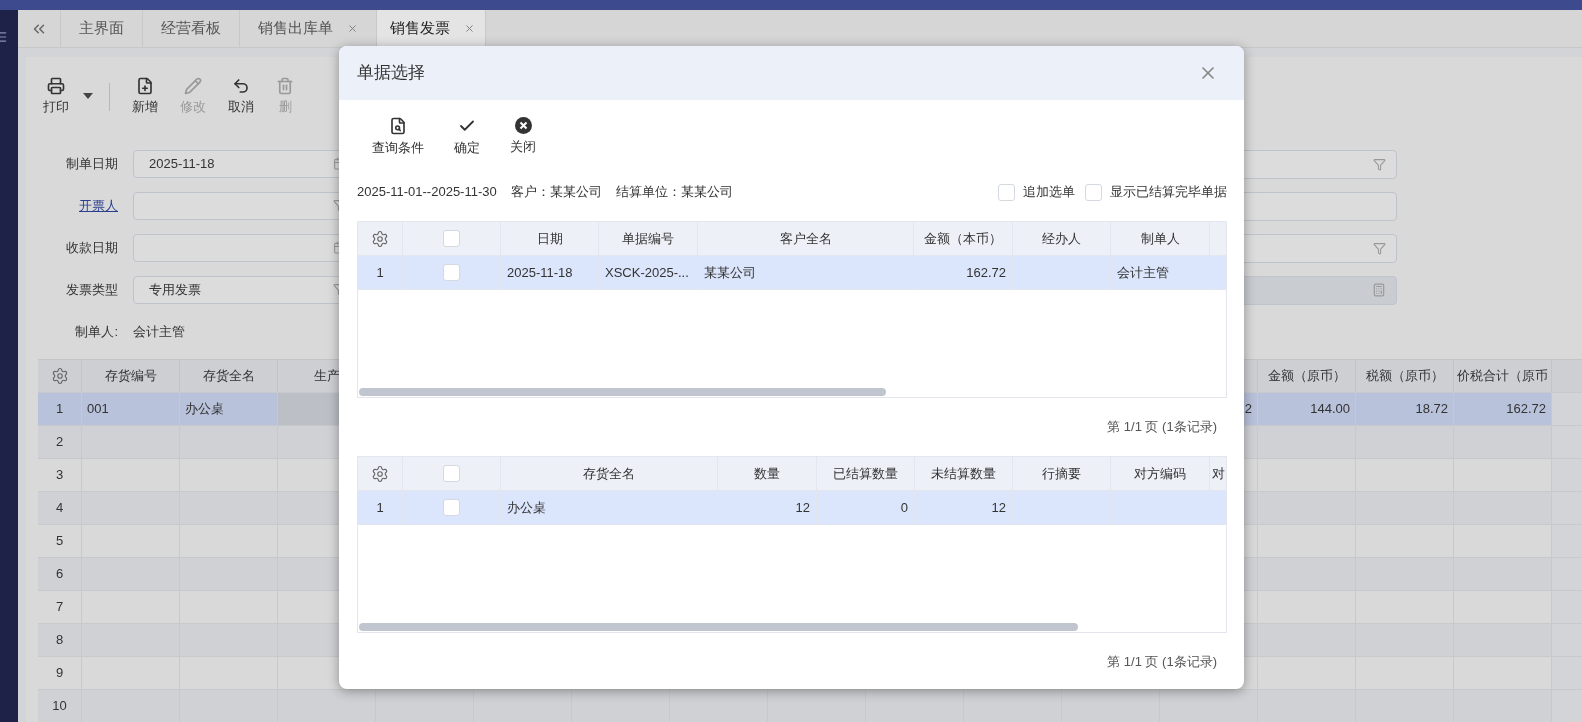  Describe the element at coordinates (145, 97) in the screenshot. I see `toolbar-button: 新增` at that location.